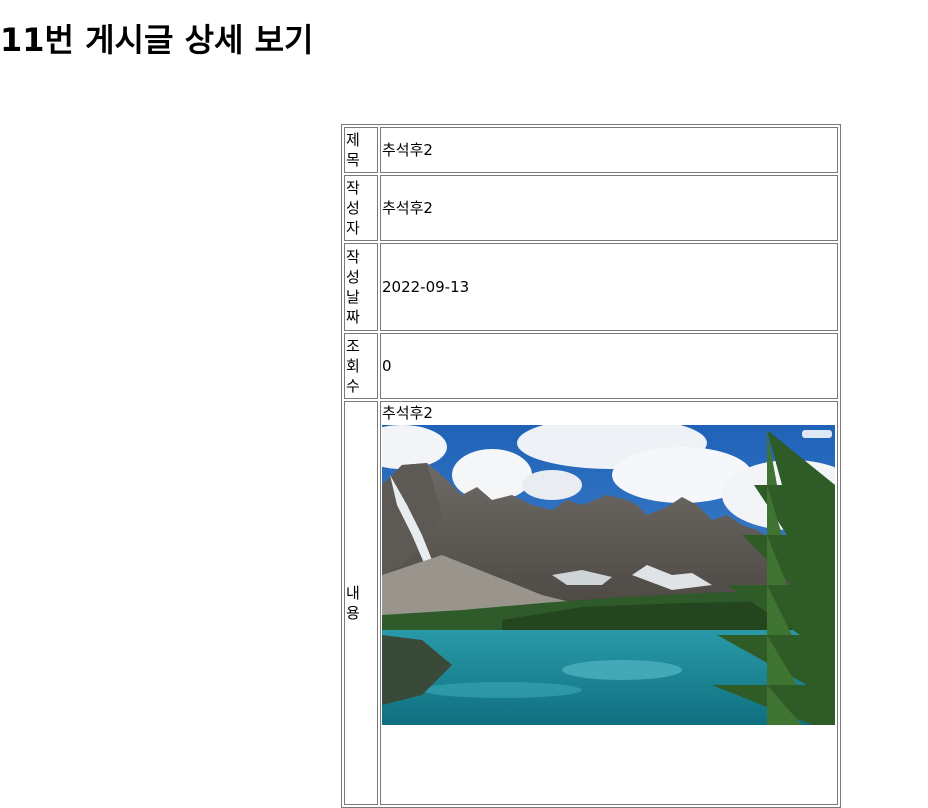 Image resolution: width=928 pixels, height=808 pixels. I want to click on row-value-writer: 추석후2, so click(609, 208).